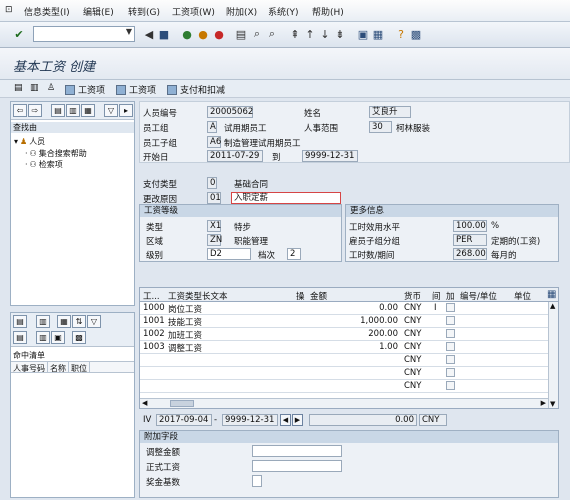  Describe the element at coordinates (470, 254) in the screenshot. I see `hours-field: 268.00` at that location.